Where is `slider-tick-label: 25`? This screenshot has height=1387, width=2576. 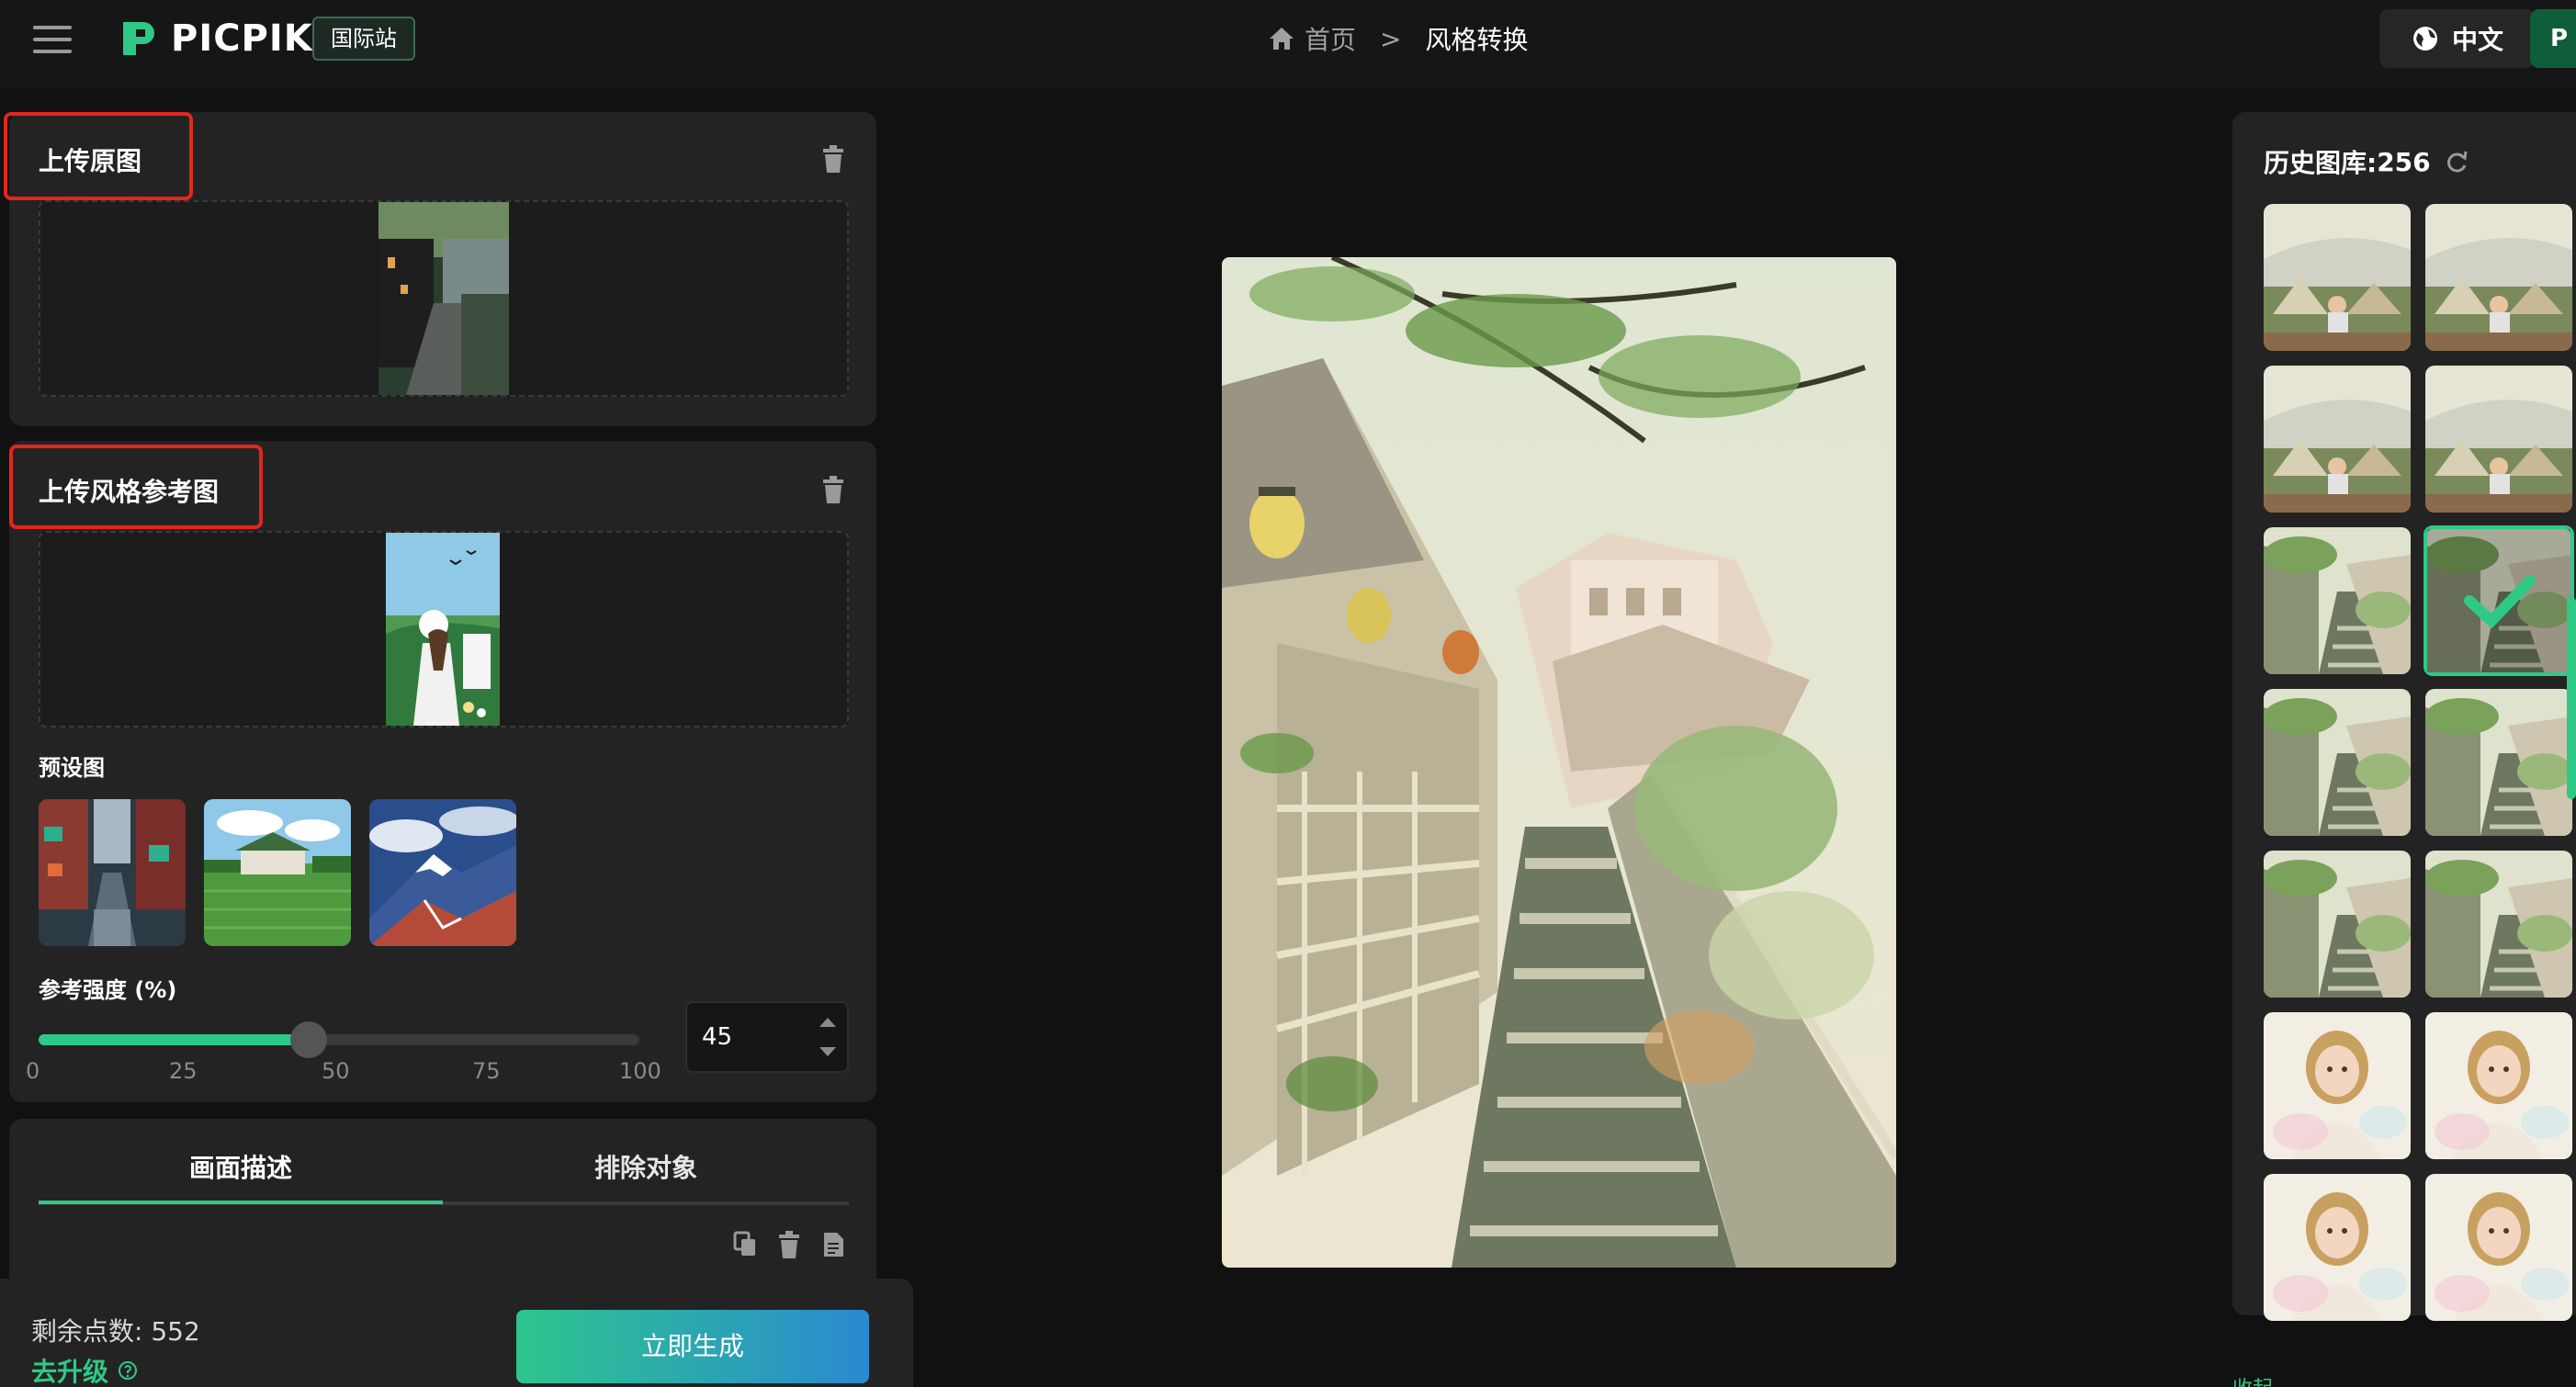
slider-tick-label: 25 is located at coordinates (183, 1071).